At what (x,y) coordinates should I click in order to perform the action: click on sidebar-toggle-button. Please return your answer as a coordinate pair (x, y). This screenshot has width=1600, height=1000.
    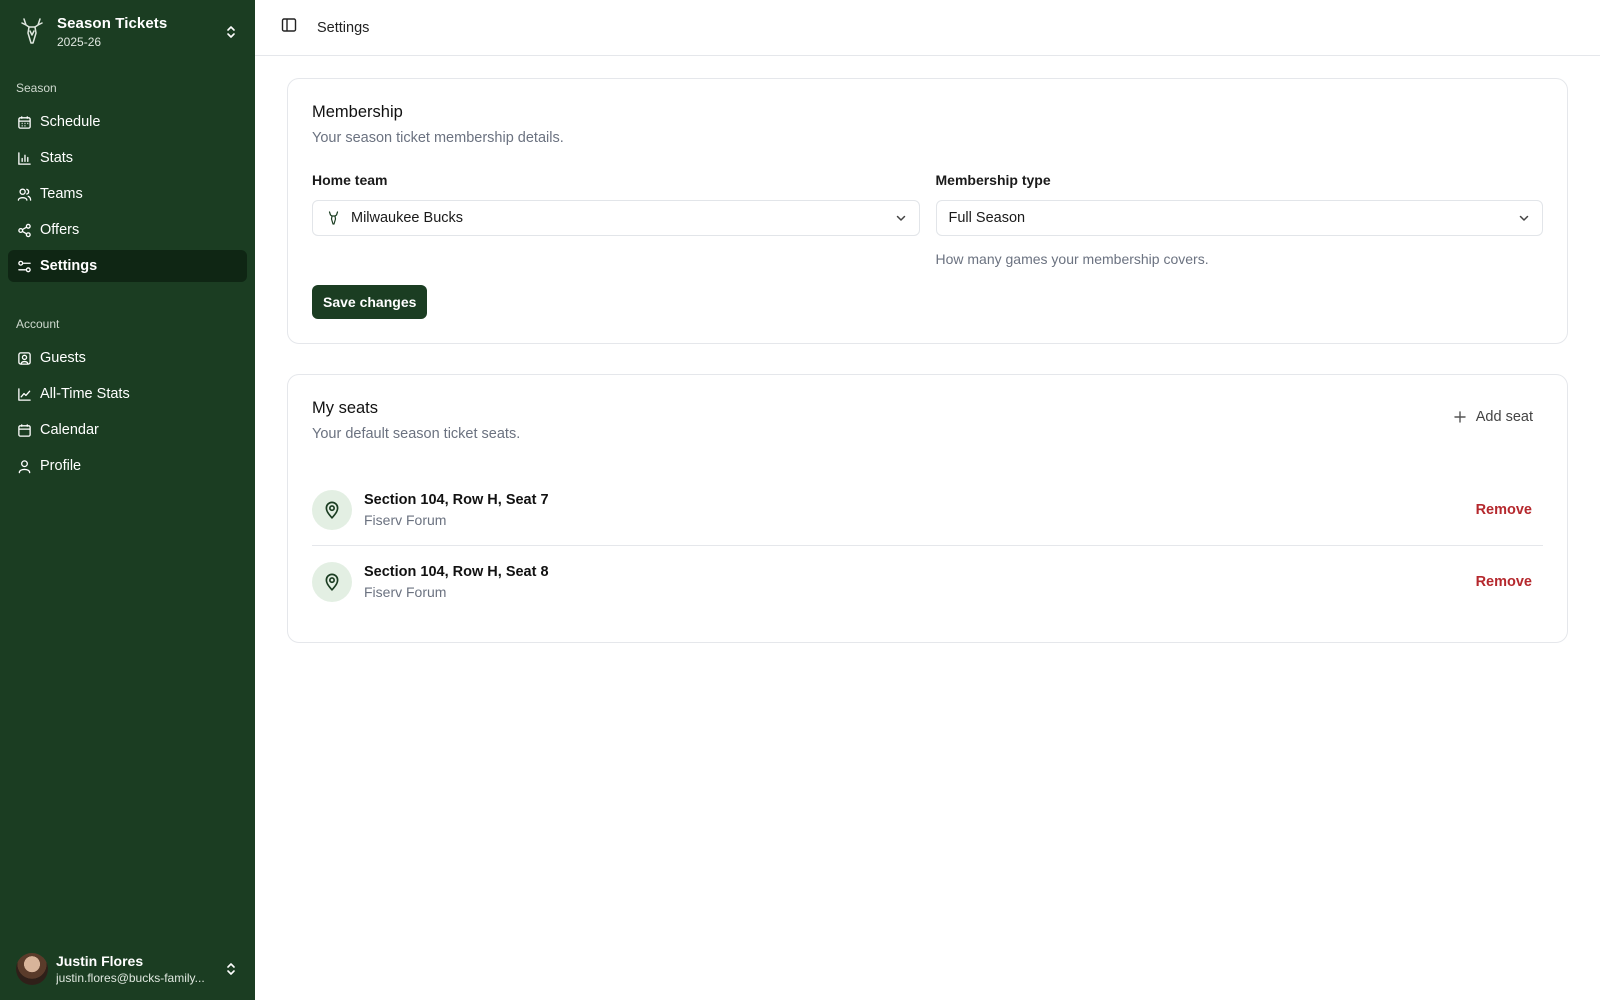
    Looking at the image, I should click on (289, 28).